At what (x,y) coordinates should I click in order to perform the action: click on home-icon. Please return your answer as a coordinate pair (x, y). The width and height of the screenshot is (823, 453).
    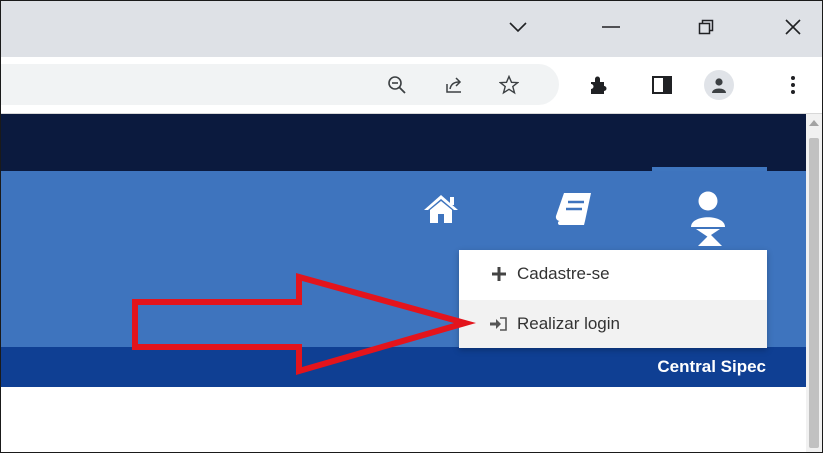
    Looking at the image, I should click on (441, 209).